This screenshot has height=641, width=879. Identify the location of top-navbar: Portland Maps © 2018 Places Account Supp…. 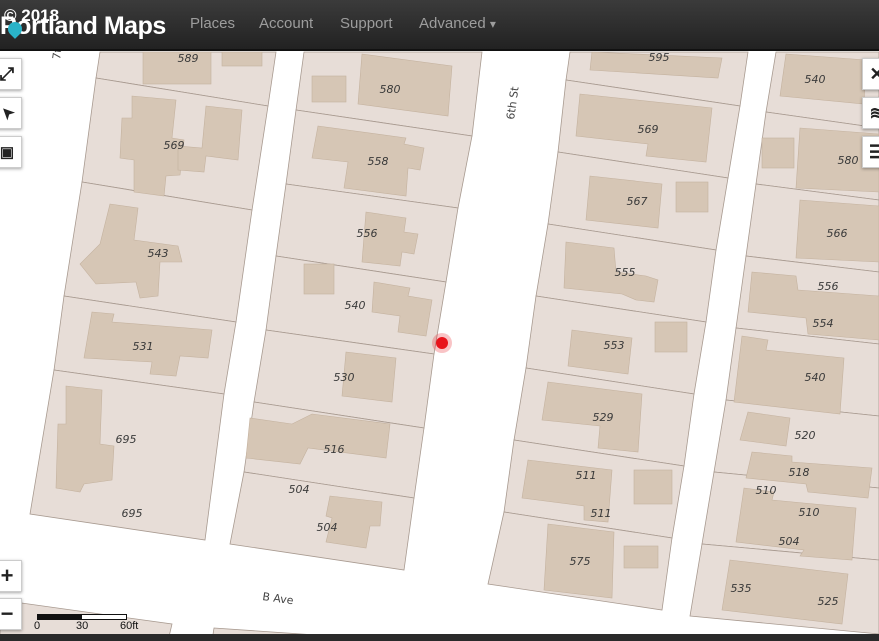
(439, 25).